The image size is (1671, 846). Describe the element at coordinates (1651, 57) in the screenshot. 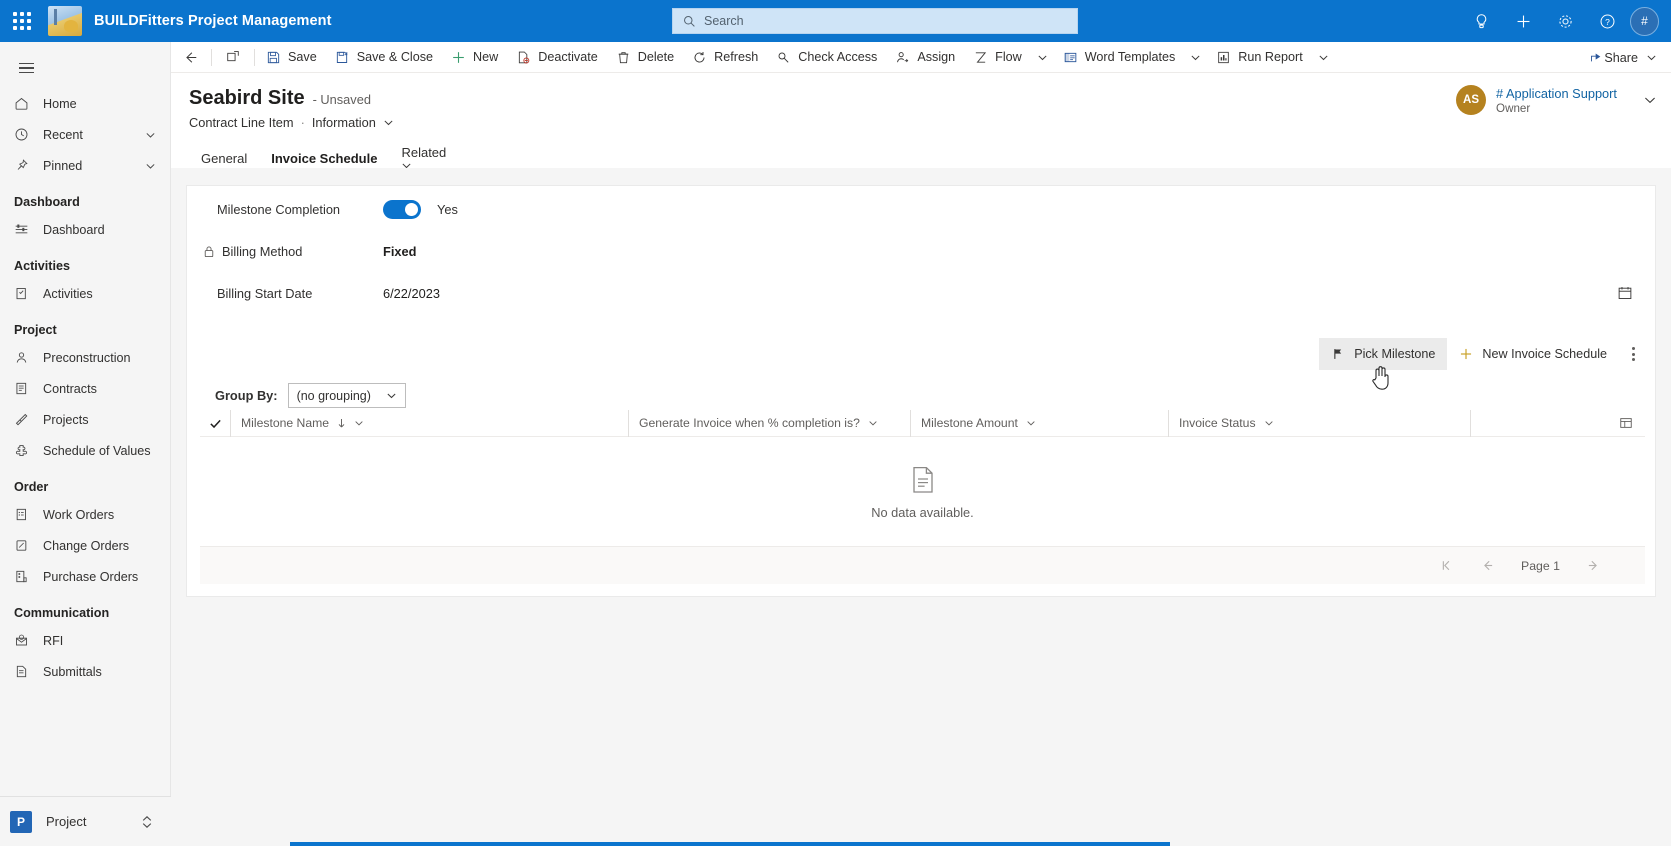

I see `share-chevron-down-icon` at that location.